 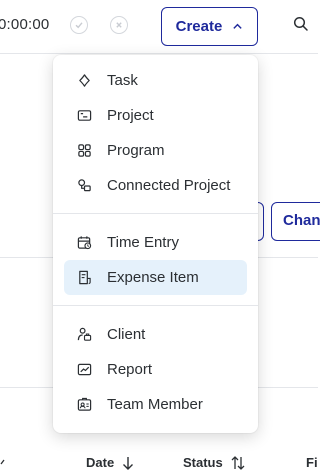 I want to click on menu-item-task: Task, so click(x=155, y=80).